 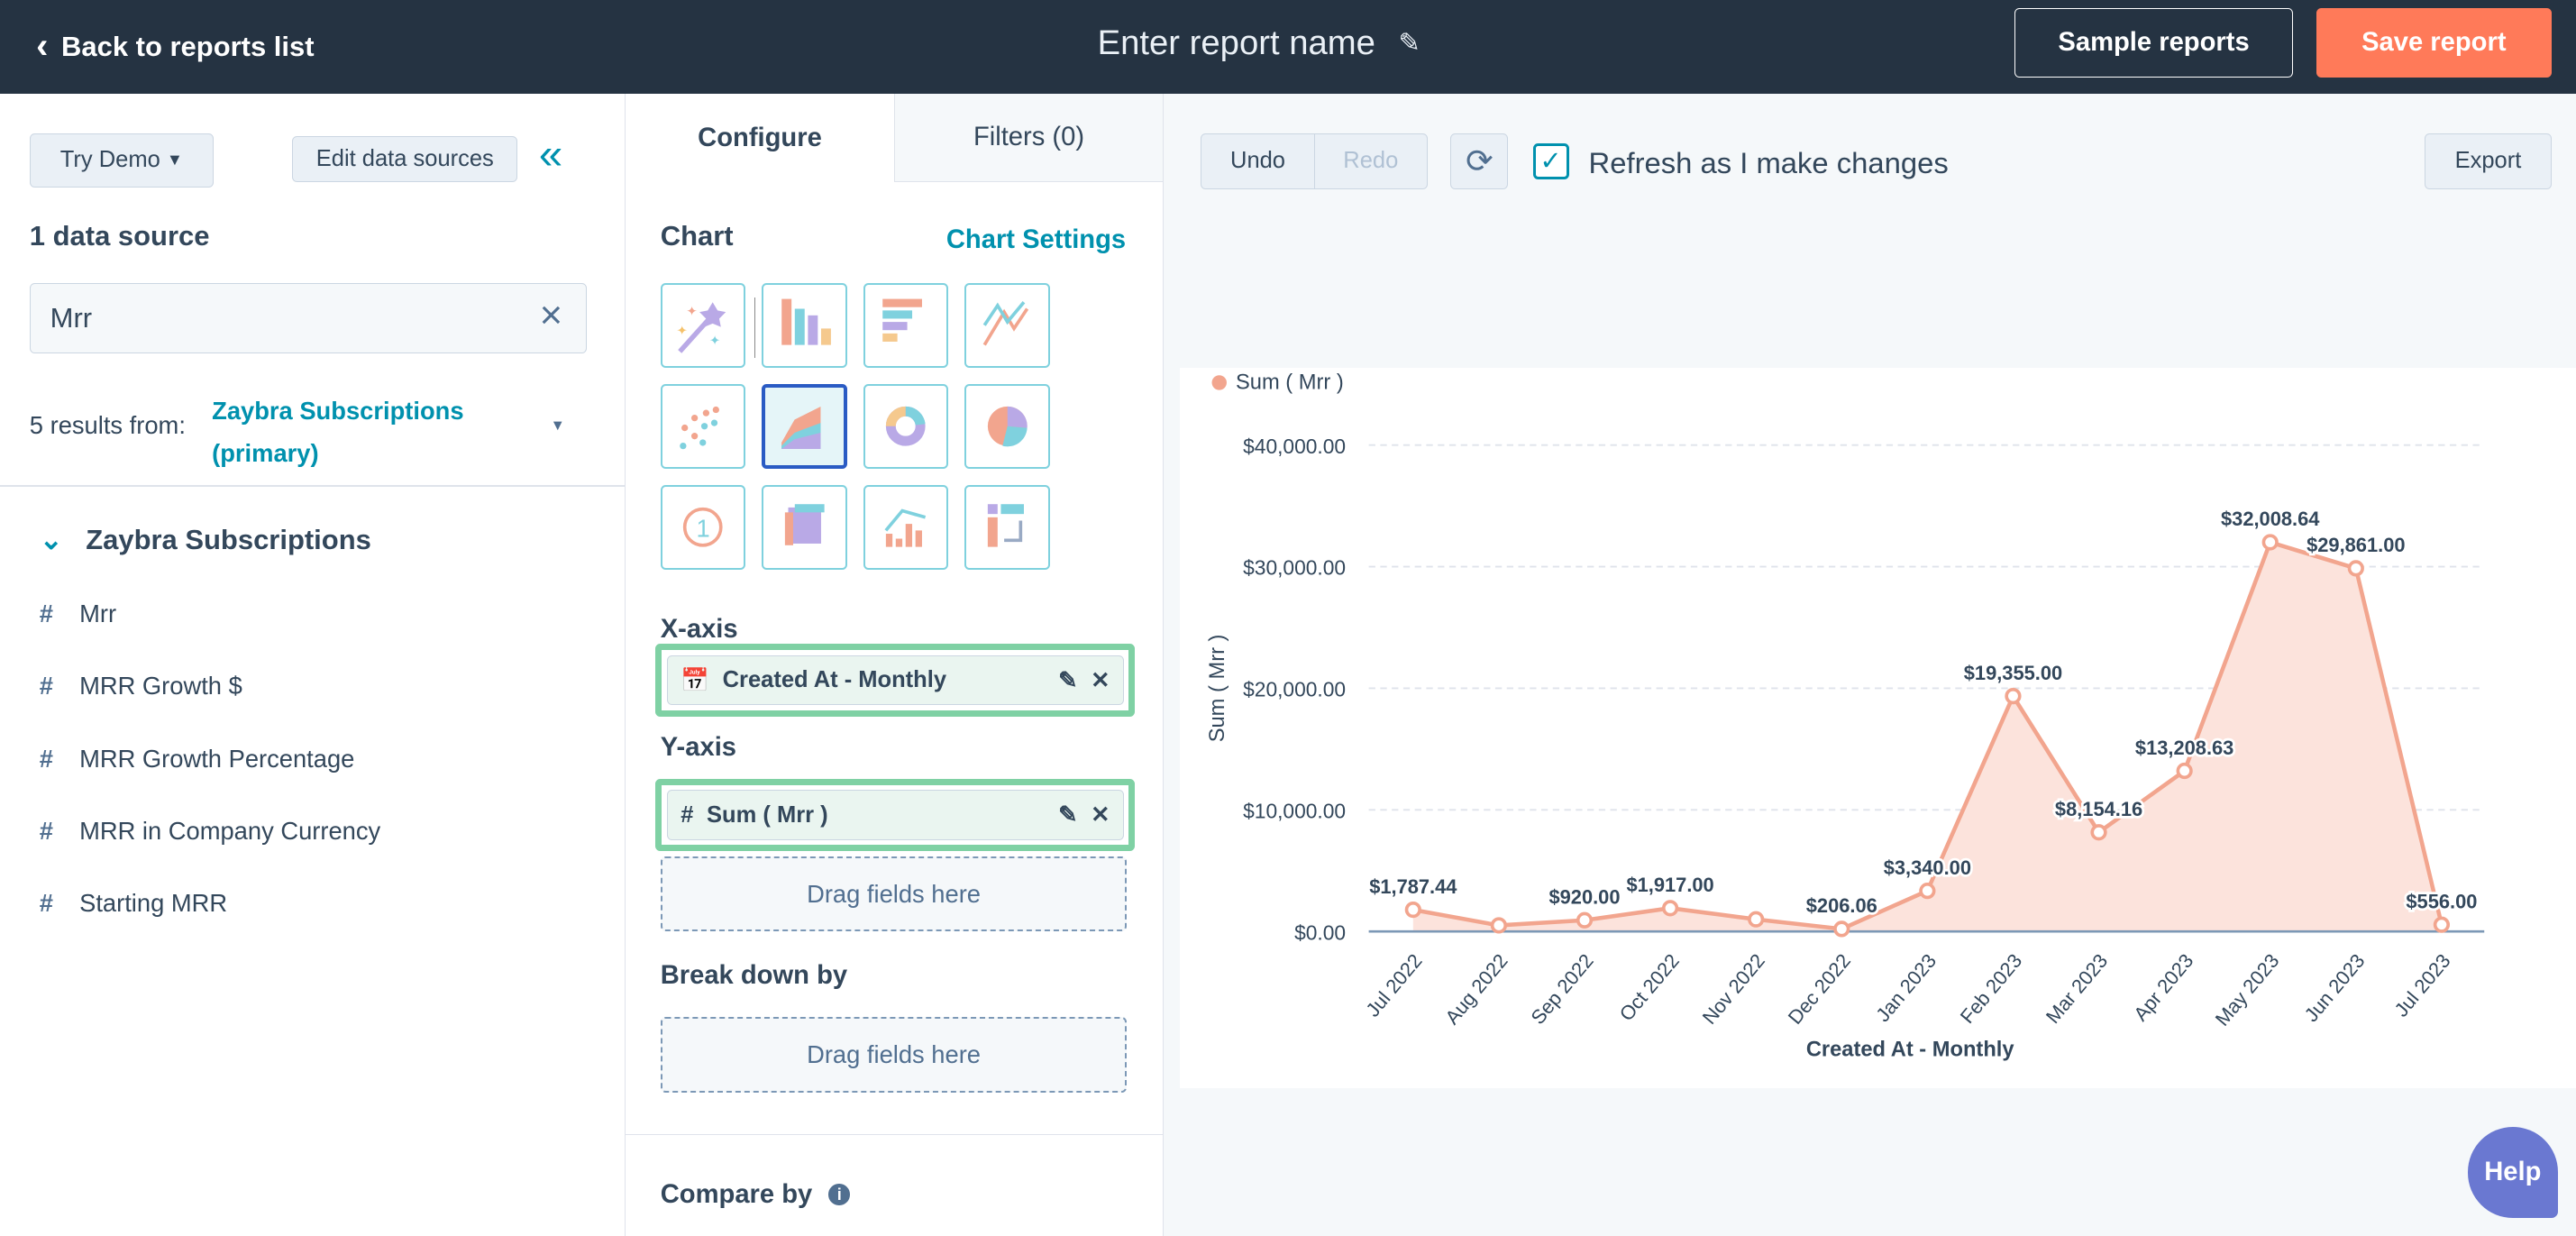 I want to click on collapse-panel-icon: «, so click(x=550, y=154).